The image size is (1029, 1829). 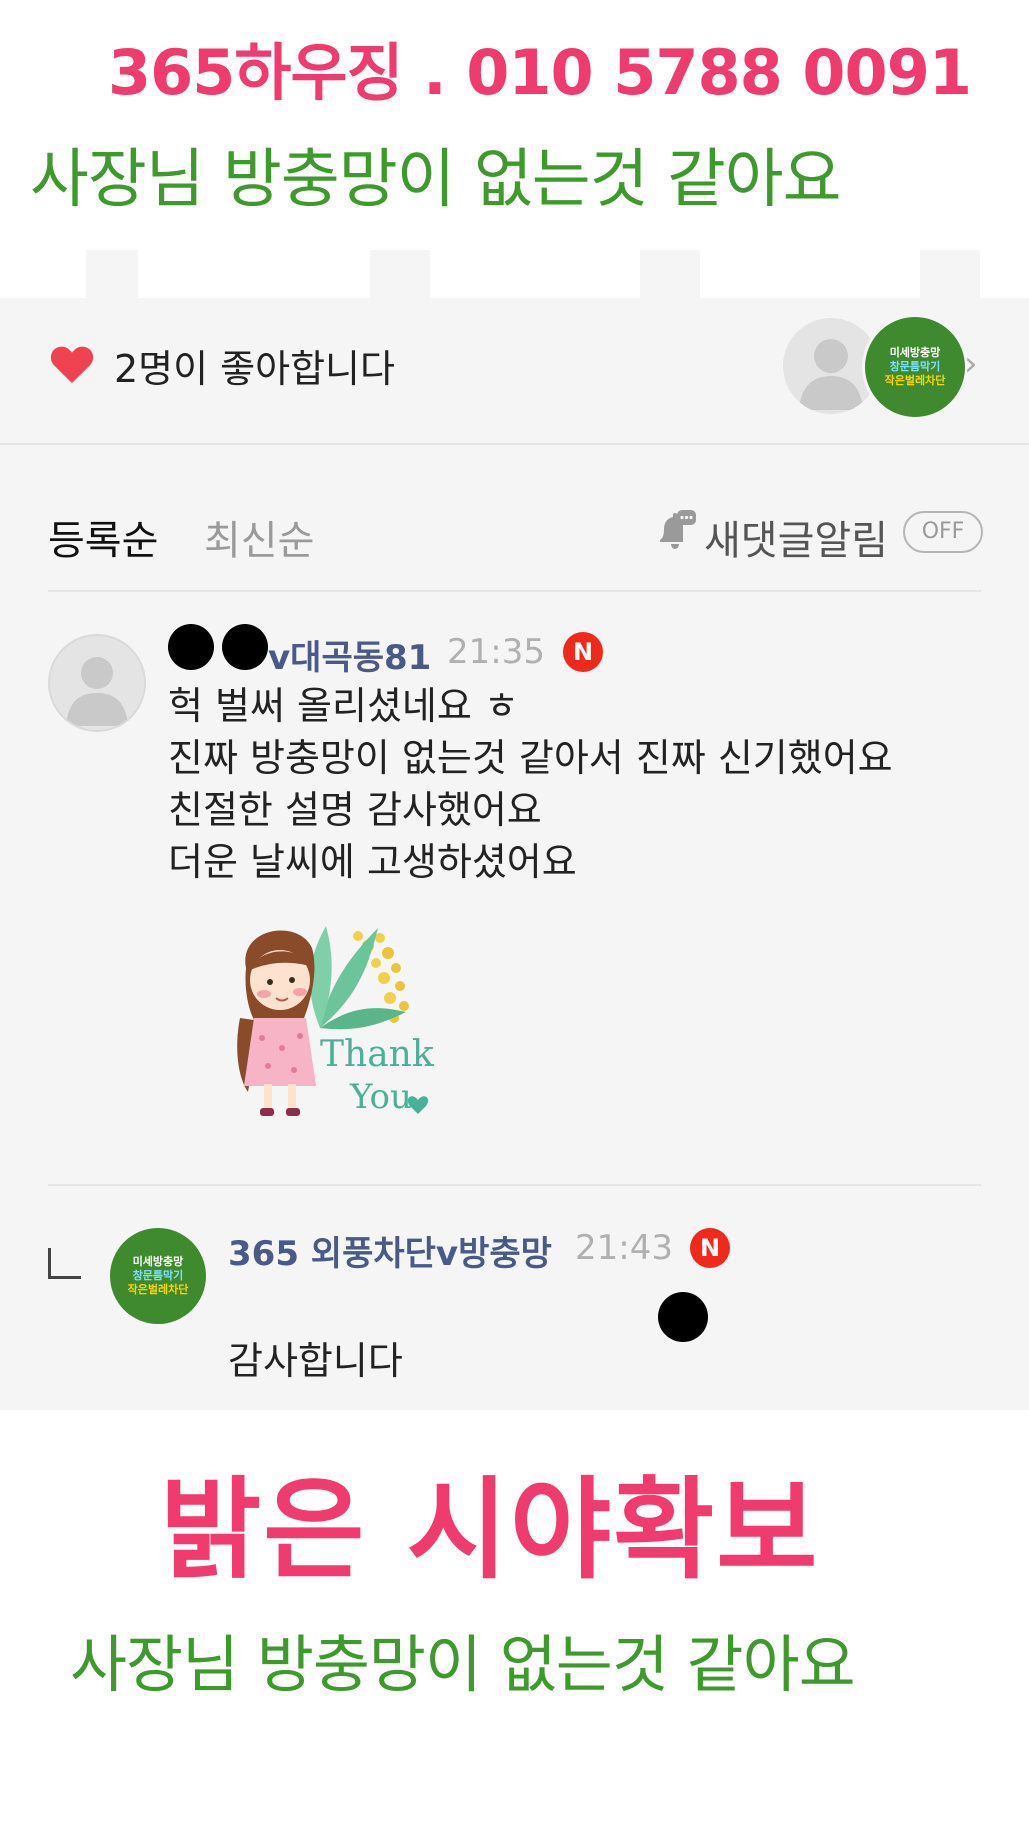 What do you see at coordinates (530, 758) in the screenshot?
I see `comment-line: 진짜 방충망이 없는것 같아서 진짜 신기했어요` at bounding box center [530, 758].